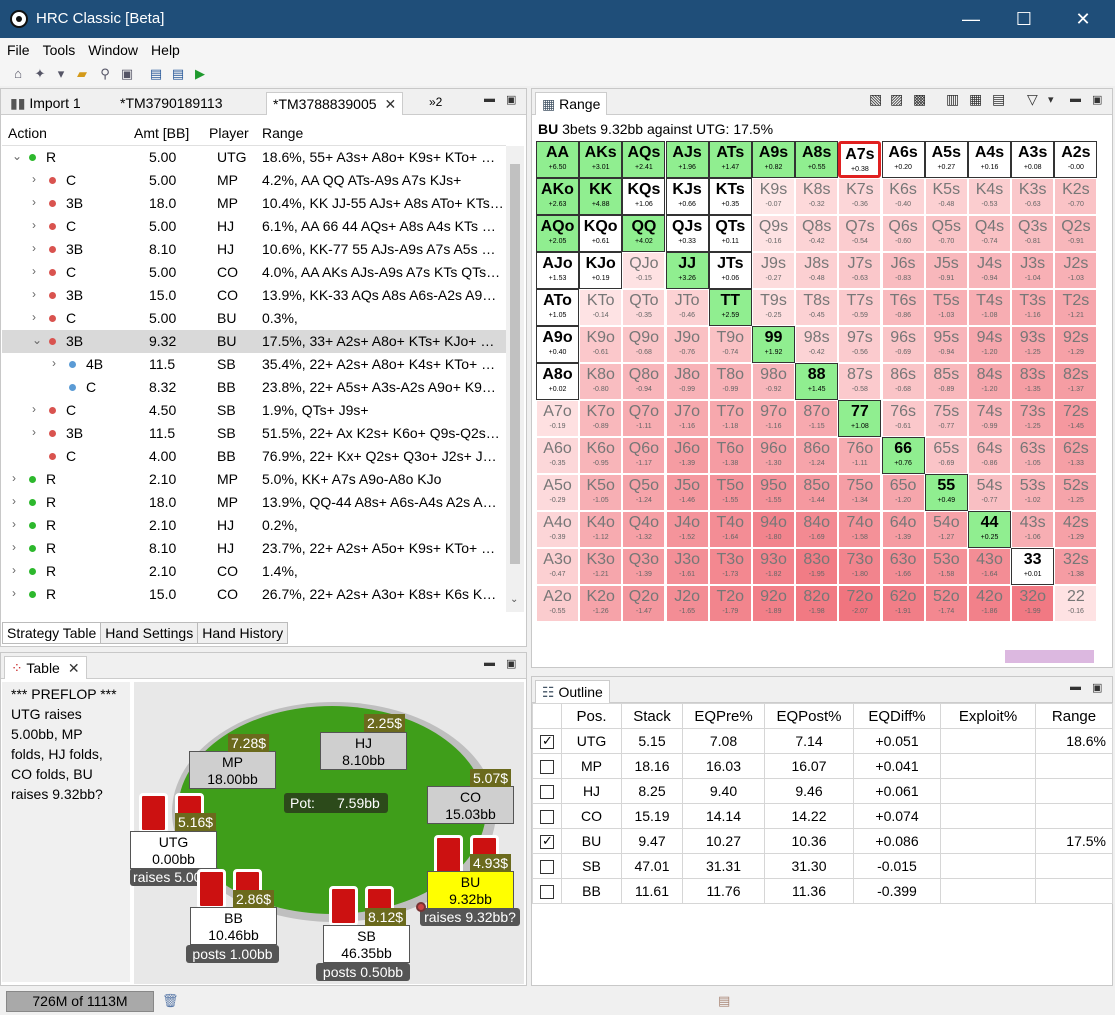  I want to click on tab-table: ⁘ Table ✕, so click(45, 667).